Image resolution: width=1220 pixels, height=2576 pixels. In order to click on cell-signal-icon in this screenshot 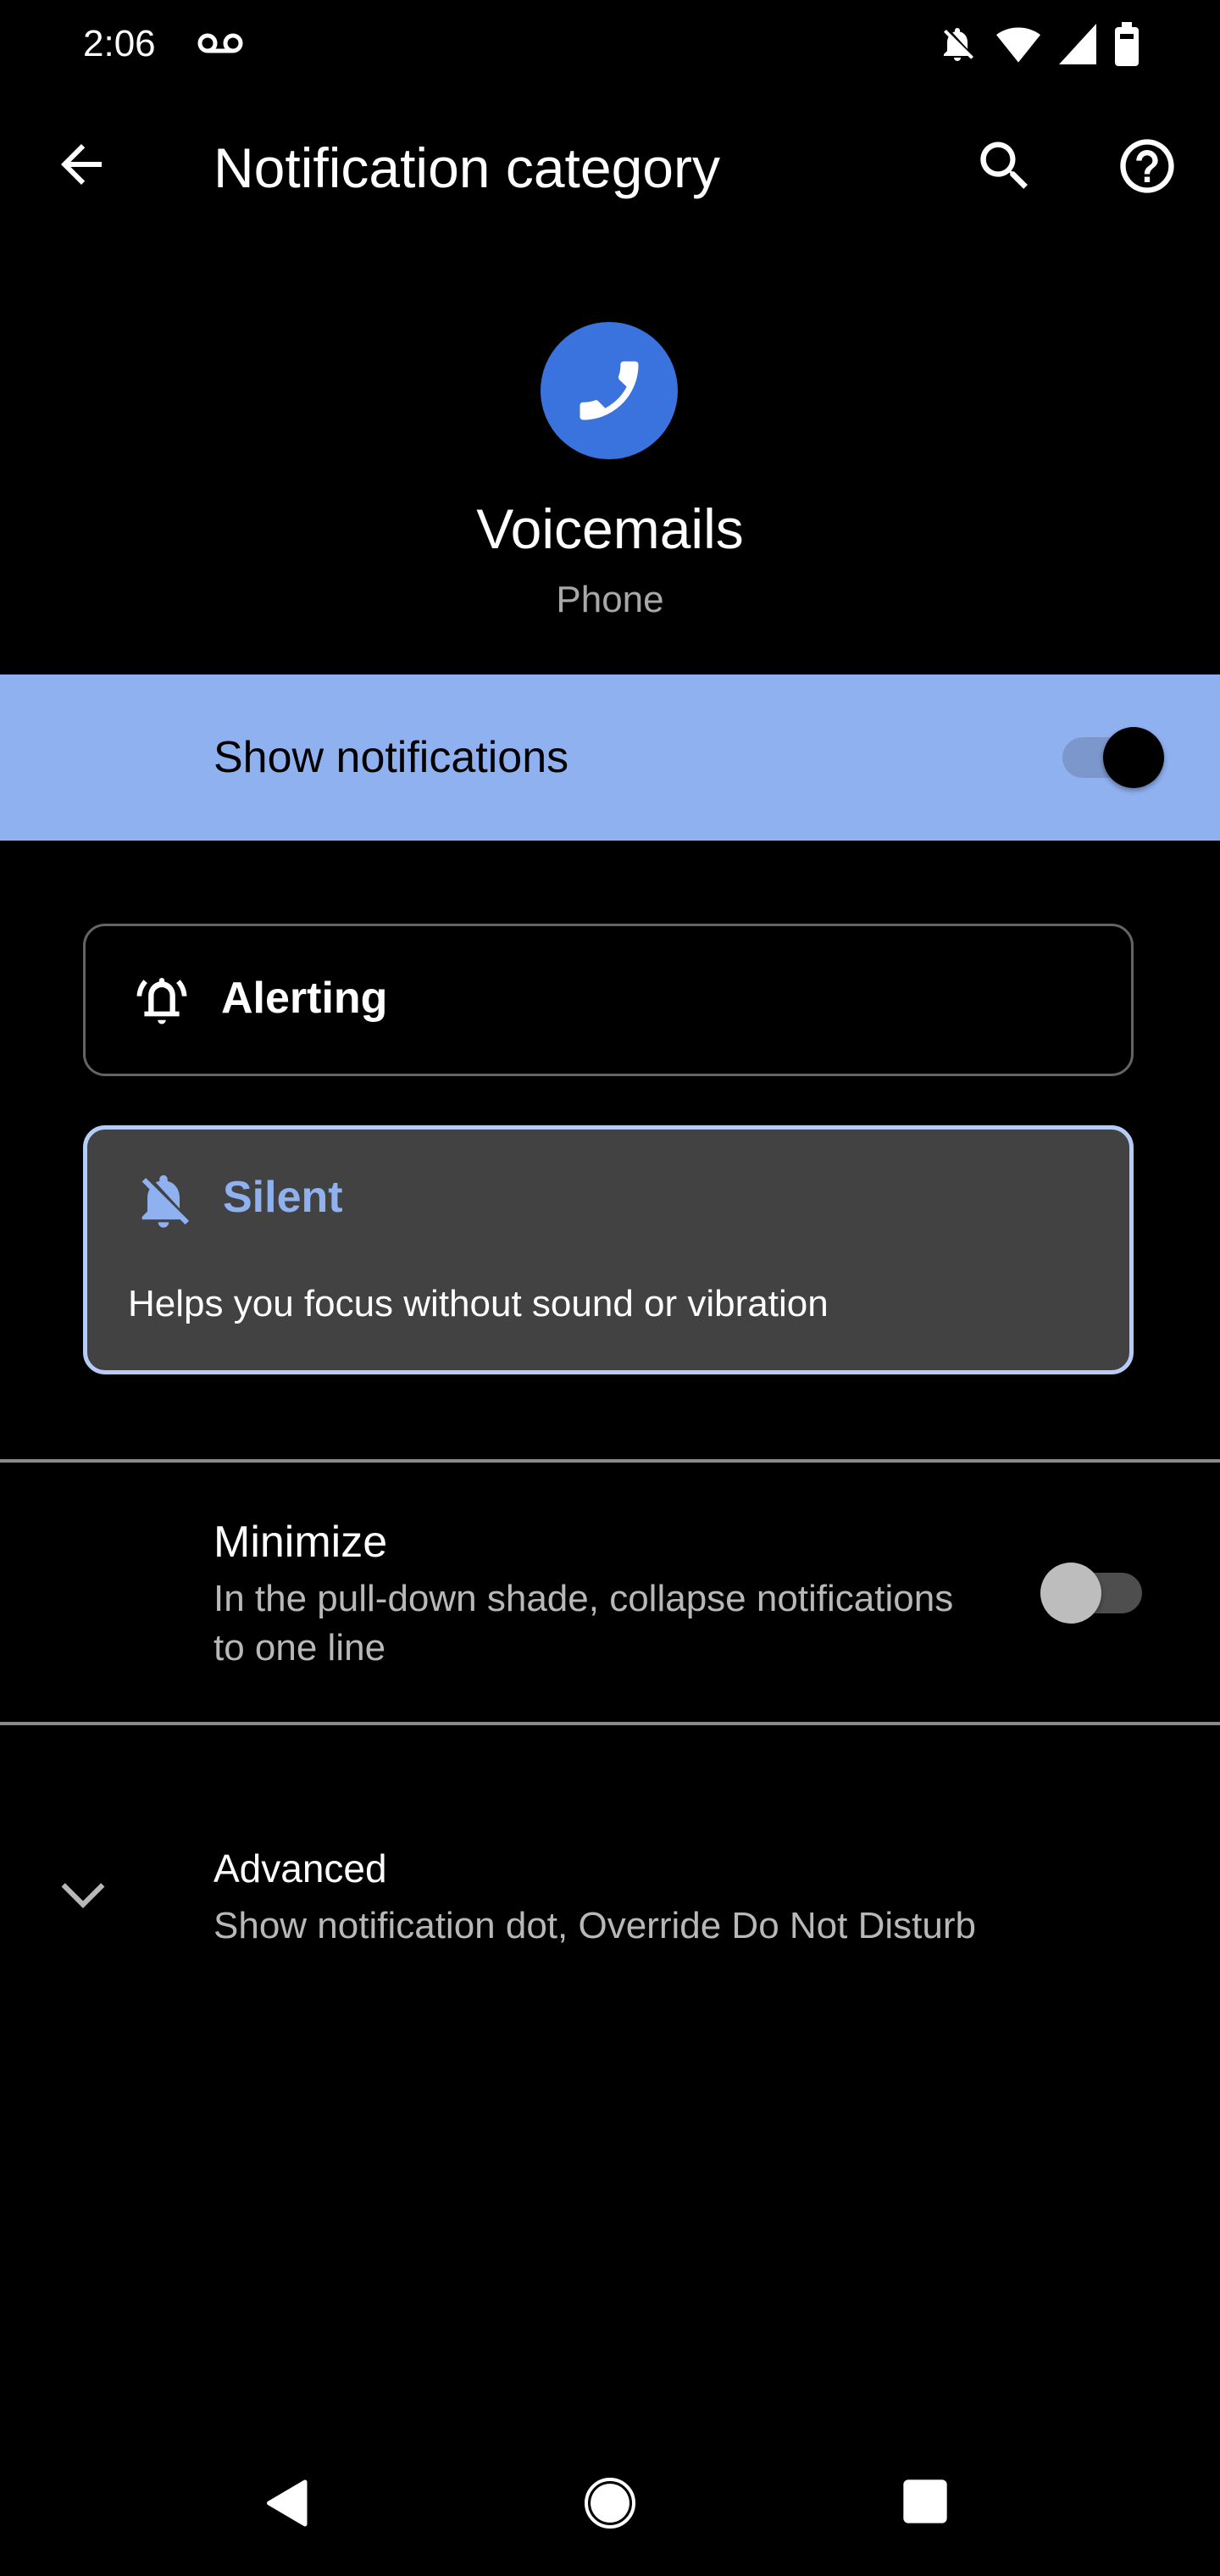, I will do `click(1077, 44)`.